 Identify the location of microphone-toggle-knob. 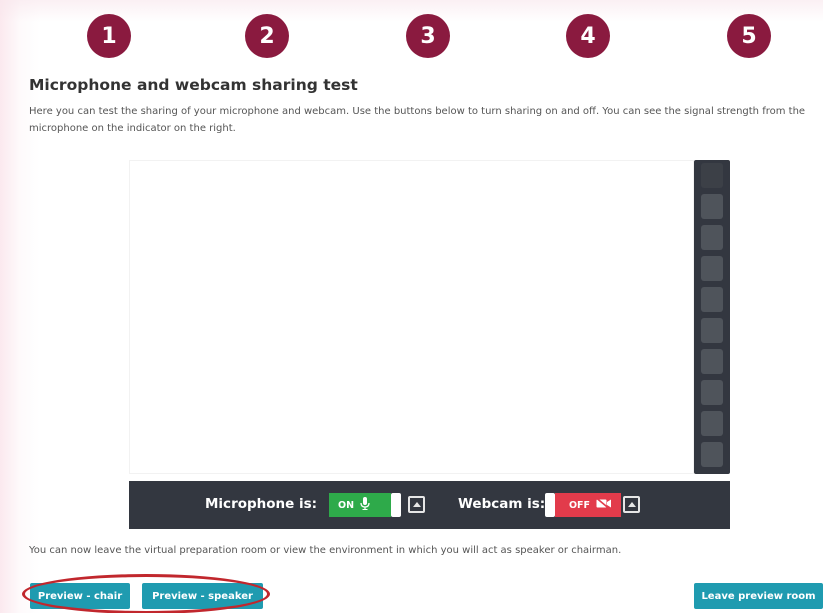
(396, 505).